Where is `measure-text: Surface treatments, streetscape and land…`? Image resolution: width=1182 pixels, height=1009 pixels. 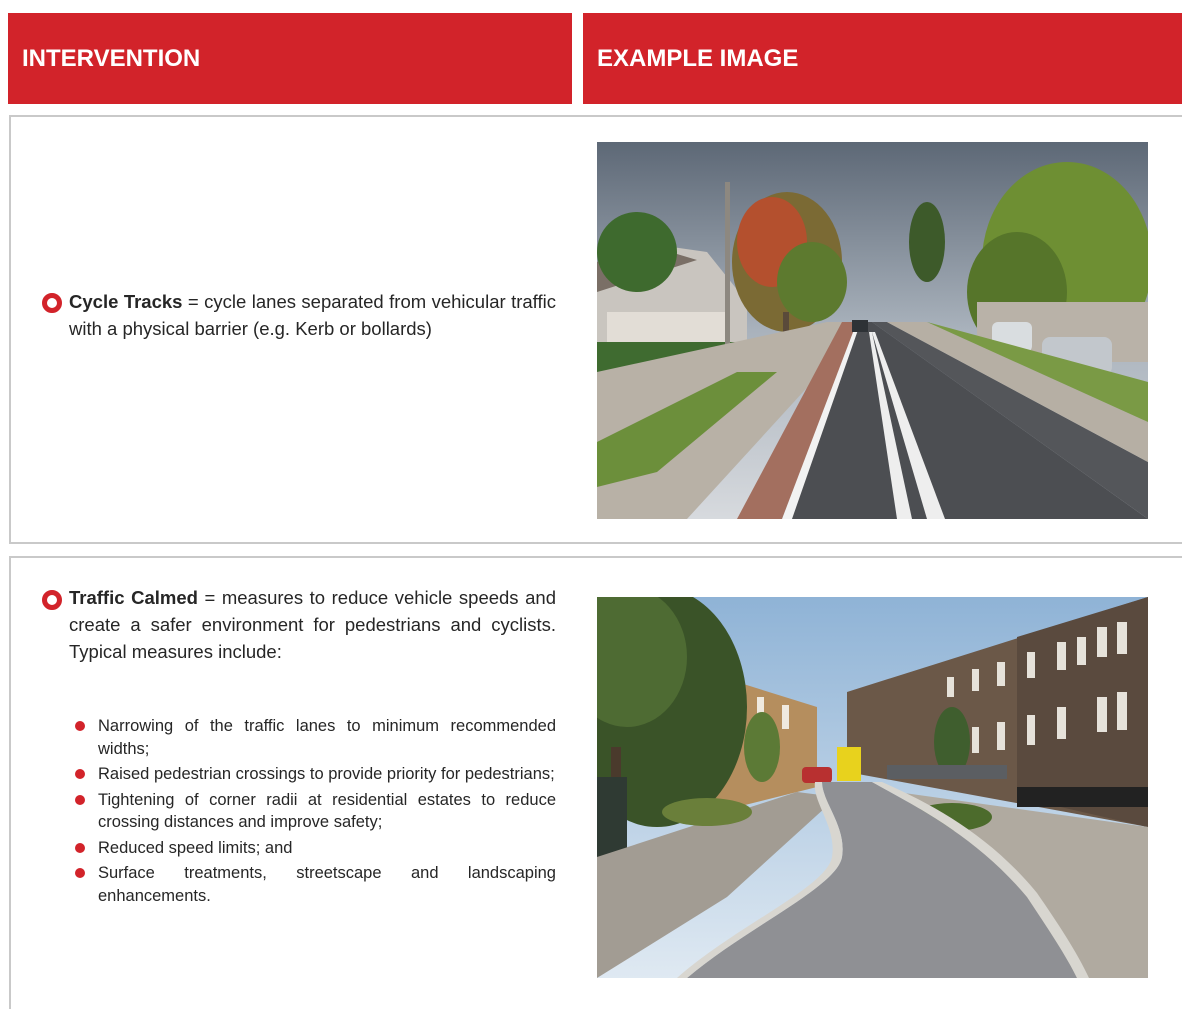
measure-text: Surface treatments, streetscape and land… is located at coordinates (327, 884).